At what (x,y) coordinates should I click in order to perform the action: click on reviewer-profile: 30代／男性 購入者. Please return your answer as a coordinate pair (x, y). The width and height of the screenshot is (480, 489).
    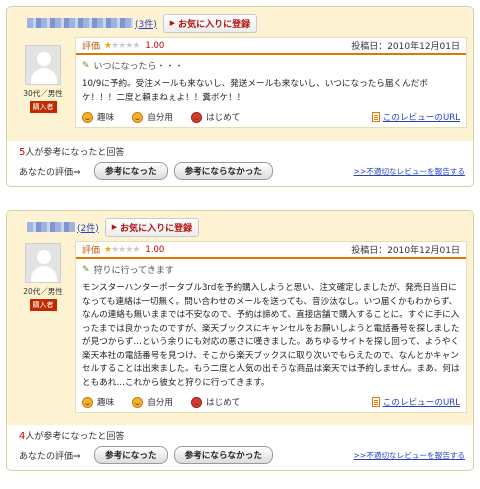
    Looking at the image, I should click on (43, 79).